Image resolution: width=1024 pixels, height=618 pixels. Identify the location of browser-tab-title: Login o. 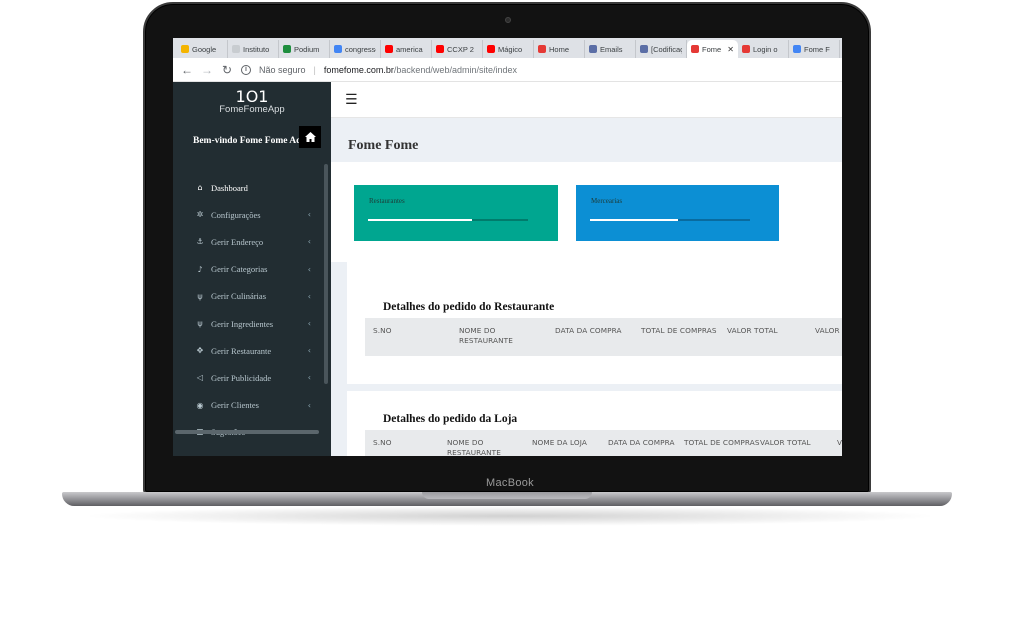
(765, 49).